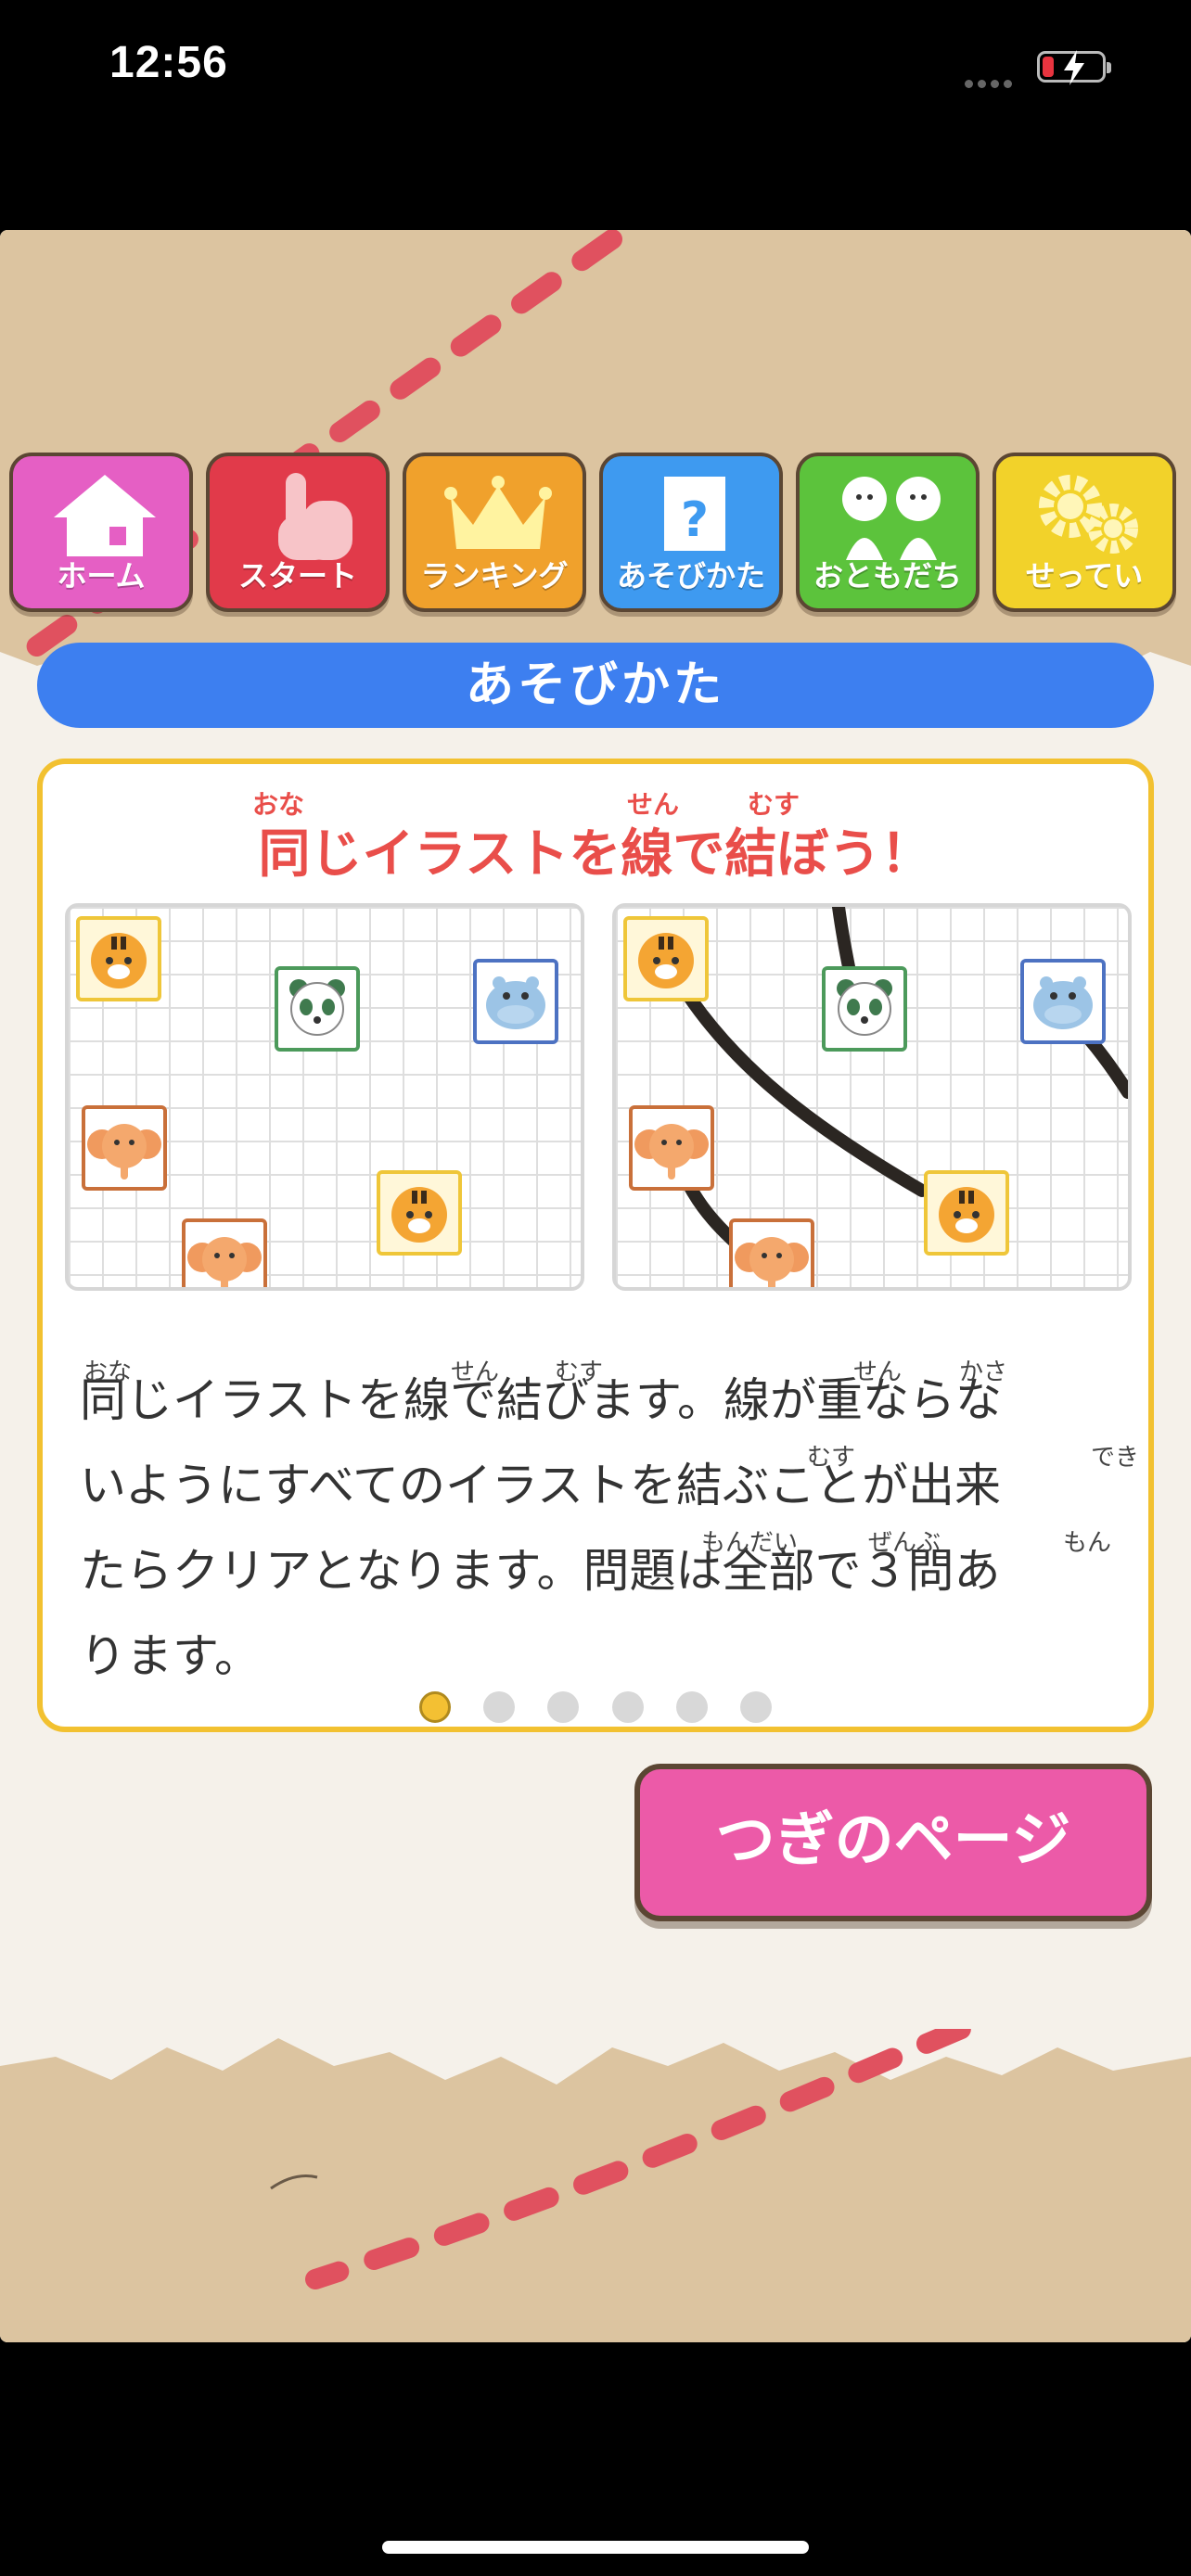 This screenshot has width=1191, height=2576. I want to click on description-line-3: もんだい ぜんぶ もん たらクリアとなります。問題は全部で３問あ, so click(604, 1571).